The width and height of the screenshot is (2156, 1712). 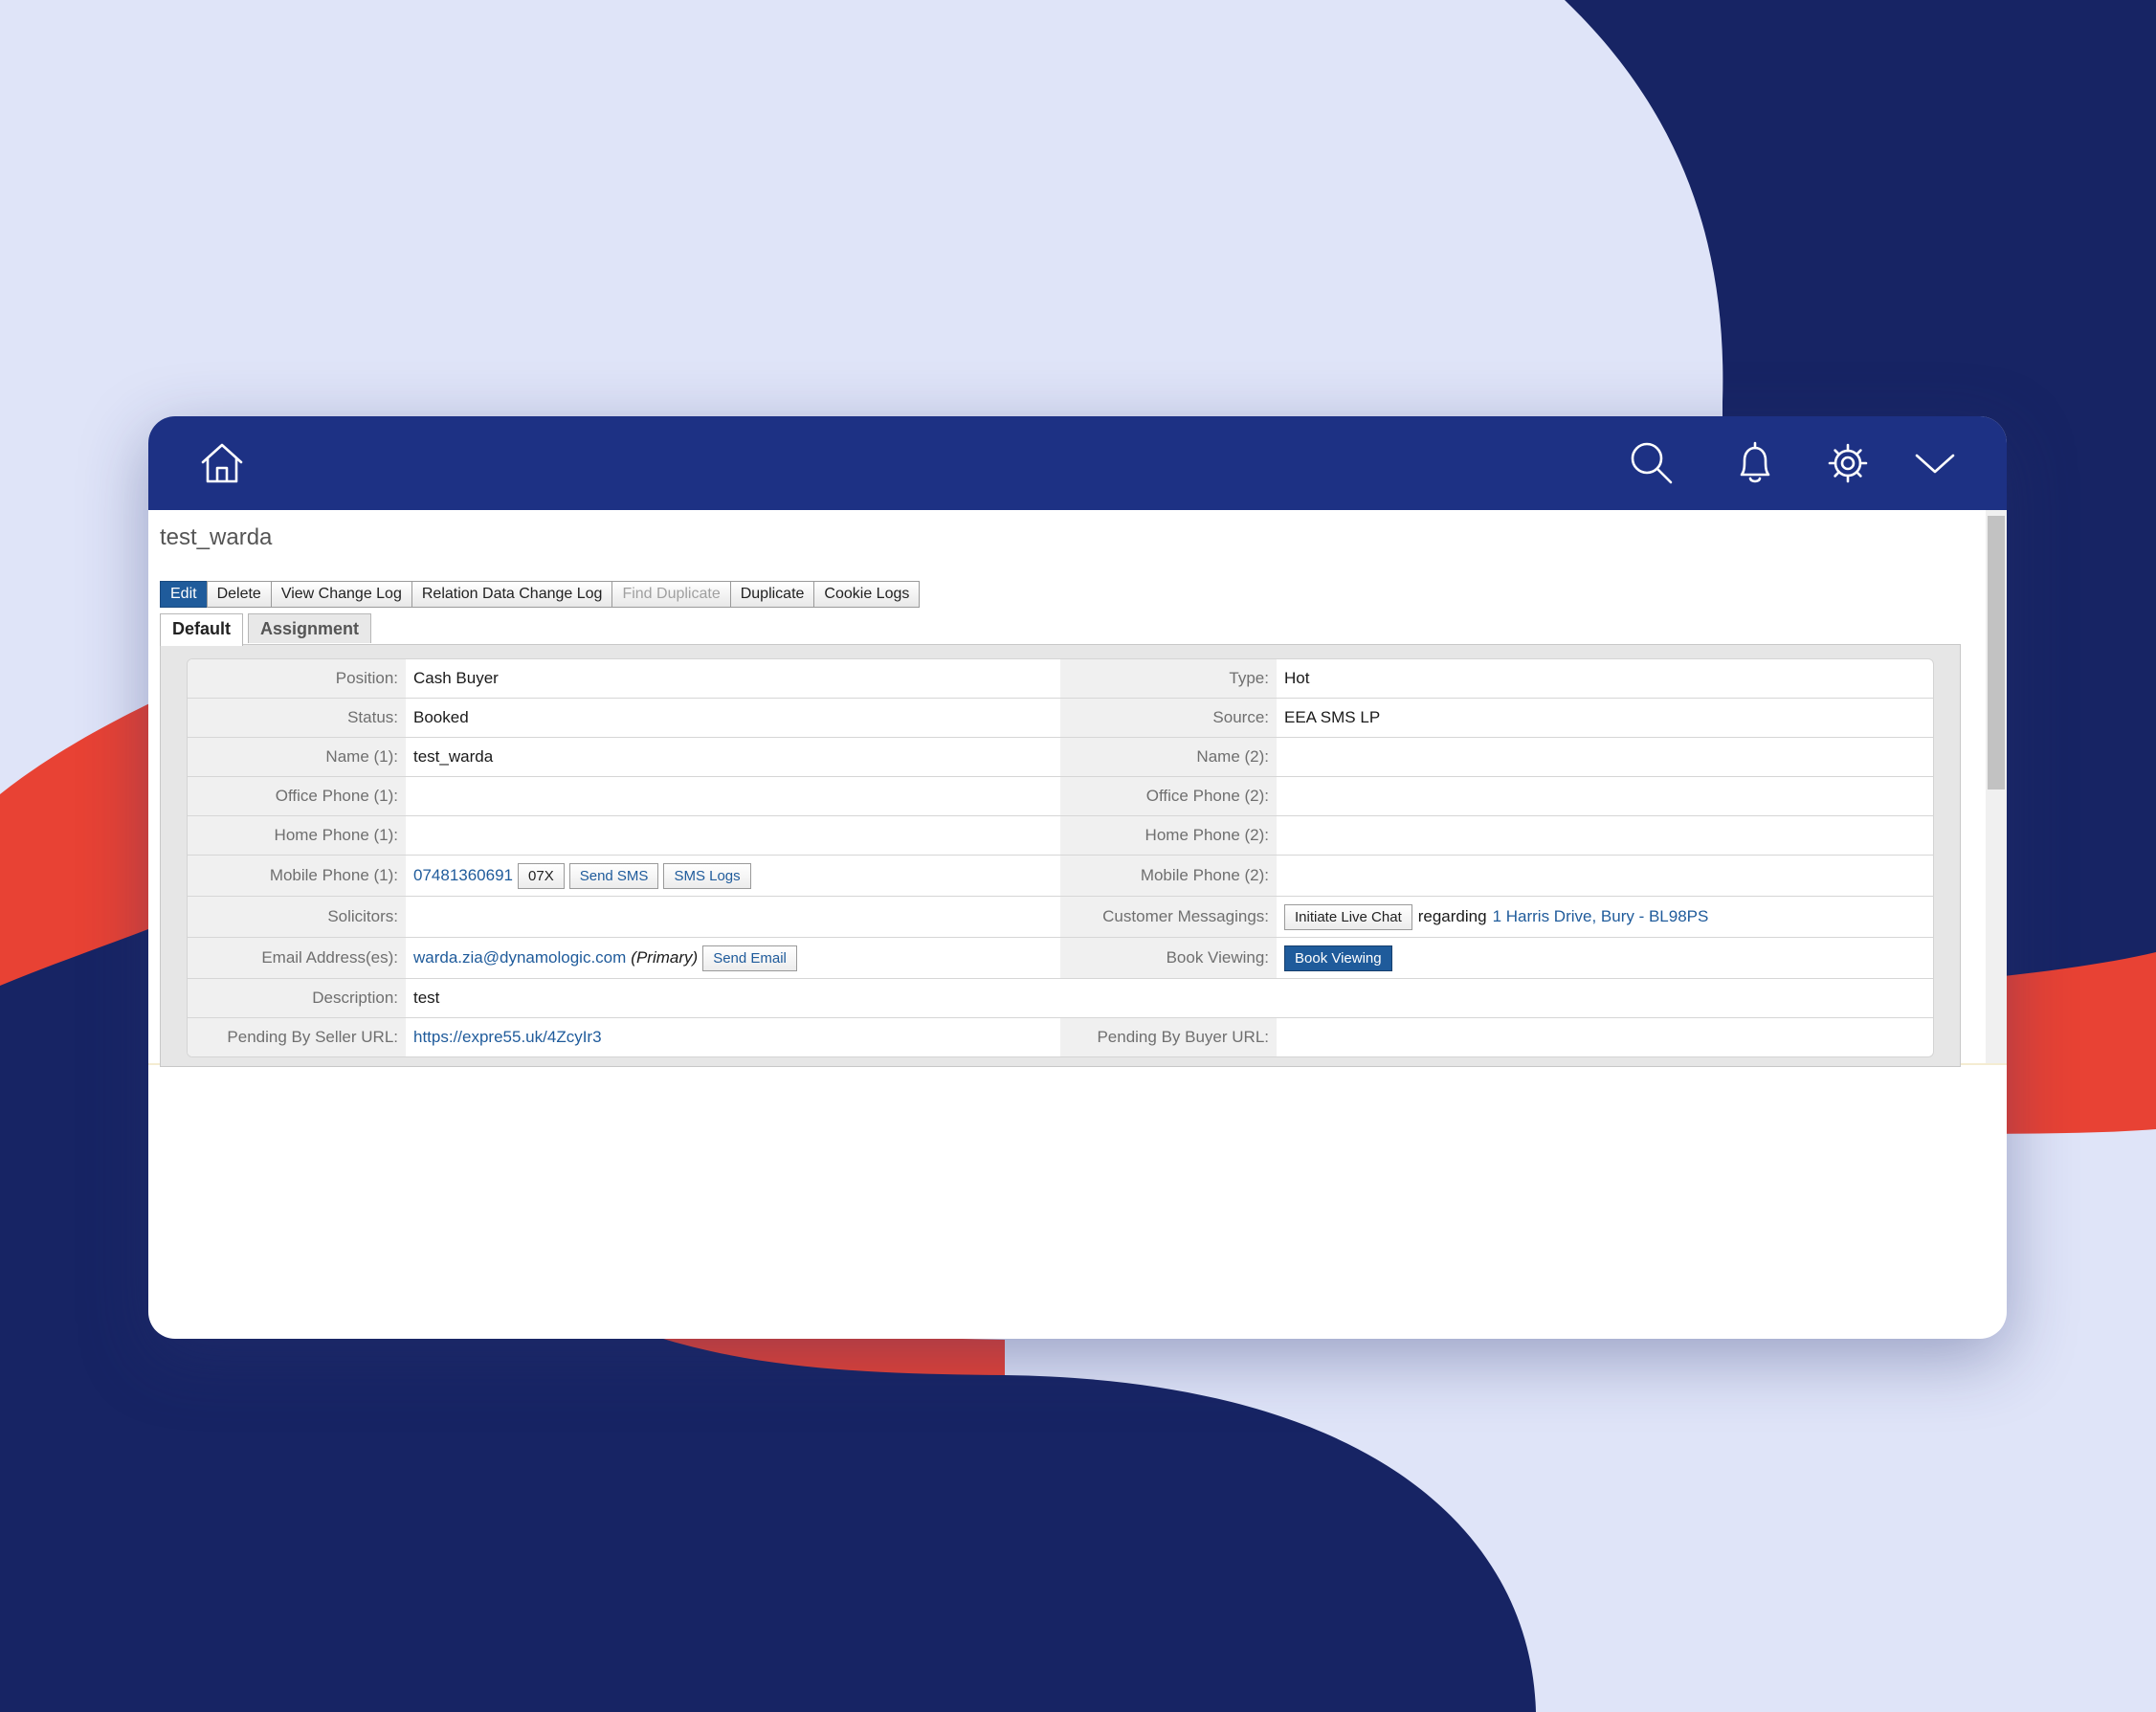 I want to click on source-value: EEA SMS LP, so click(x=1332, y=717).